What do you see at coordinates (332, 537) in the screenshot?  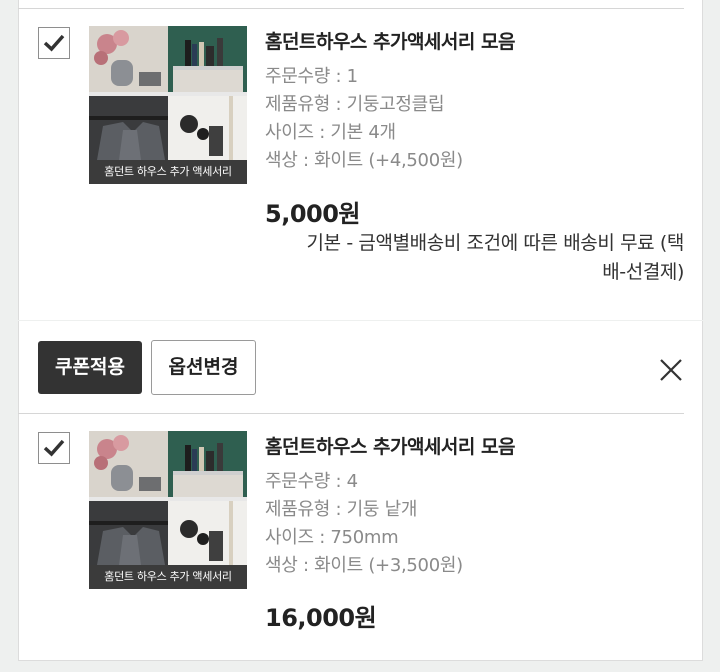 I see `option-size: 사이즈 : 750mm` at bounding box center [332, 537].